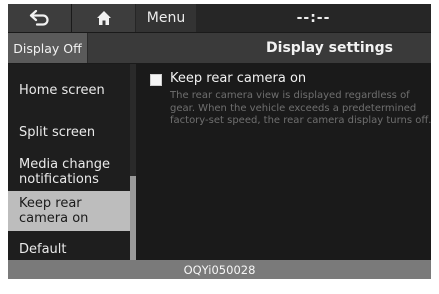 The width and height of the screenshot is (439, 294). Describe the element at coordinates (219, 269) in the screenshot. I see `image-caption: OQYi050028` at that location.